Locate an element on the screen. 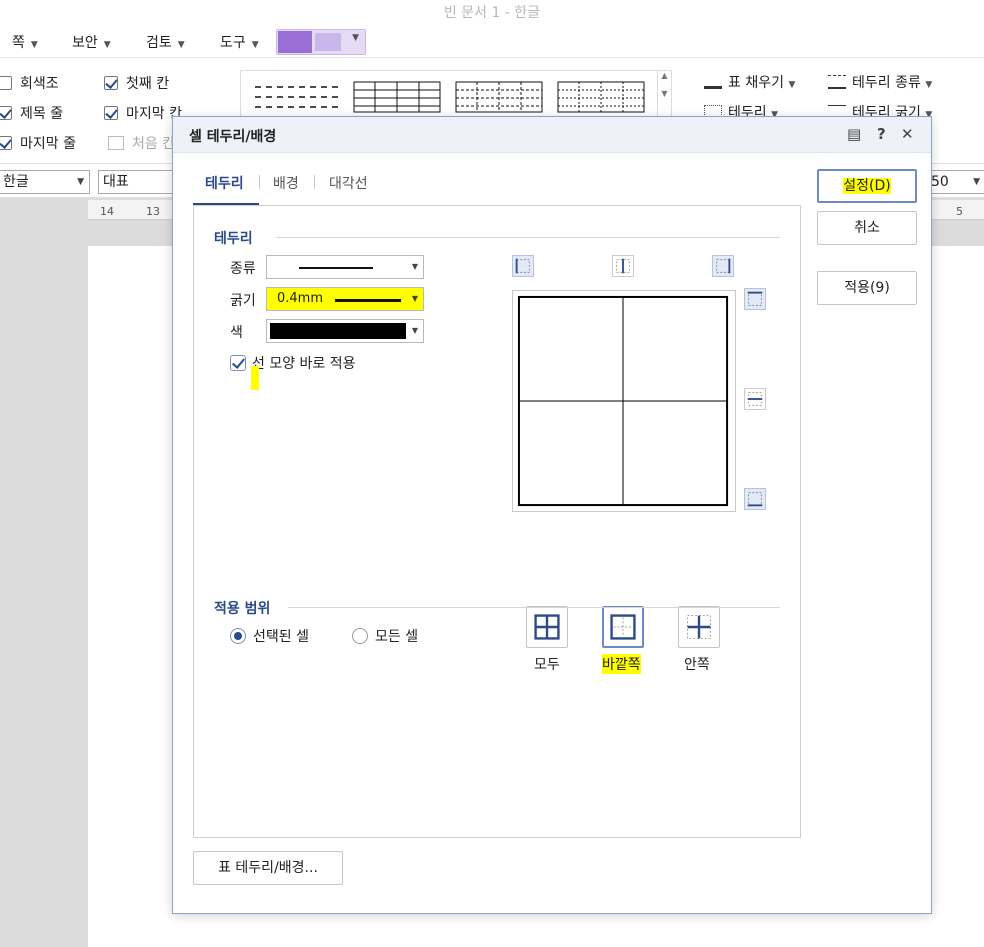 The width and height of the screenshot is (984, 947). bottom-border-button is located at coordinates (755, 499).